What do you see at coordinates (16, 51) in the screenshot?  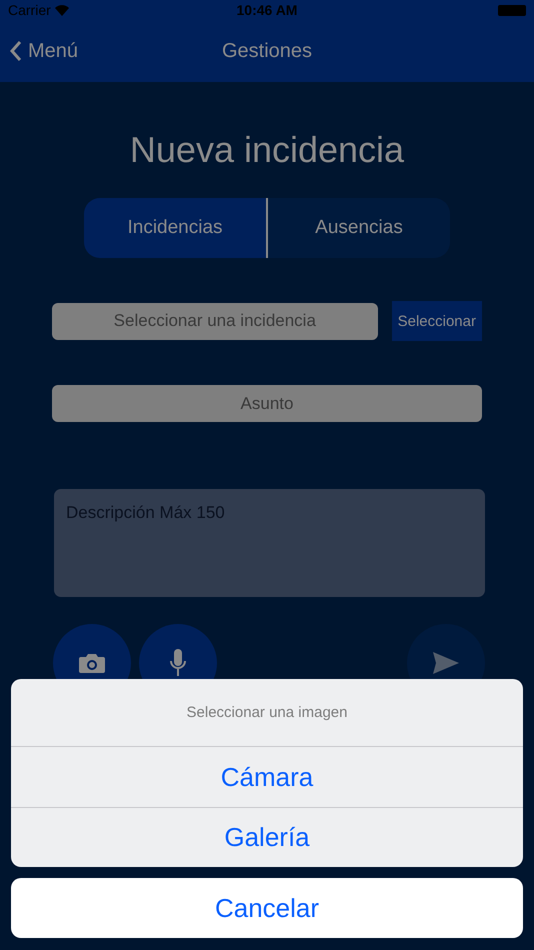 I see `chevron-icon` at bounding box center [16, 51].